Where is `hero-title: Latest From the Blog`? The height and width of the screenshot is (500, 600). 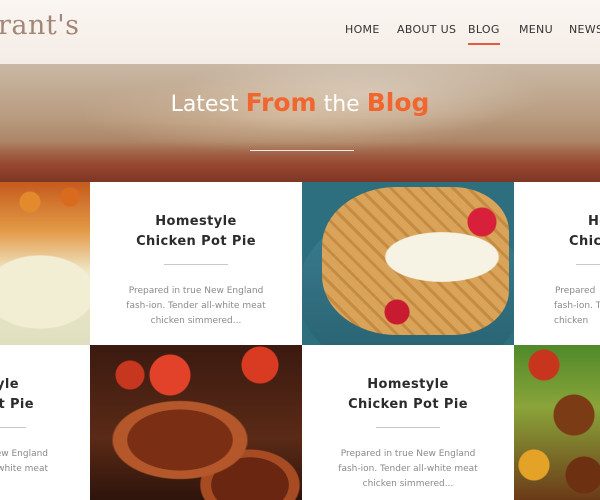
hero-title: Latest From the Blog is located at coordinates (300, 102).